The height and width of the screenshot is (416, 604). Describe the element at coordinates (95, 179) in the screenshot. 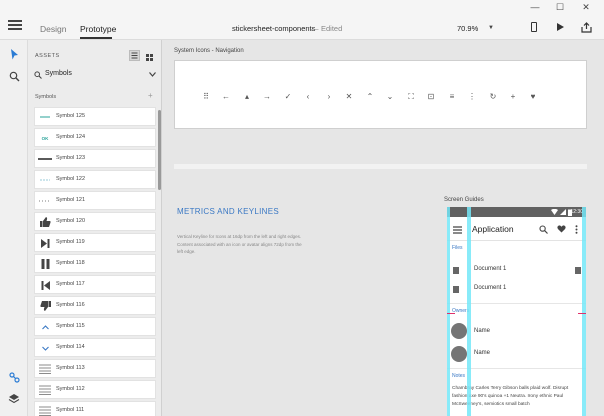

I see `symbol-list-item: Symbol 122` at that location.